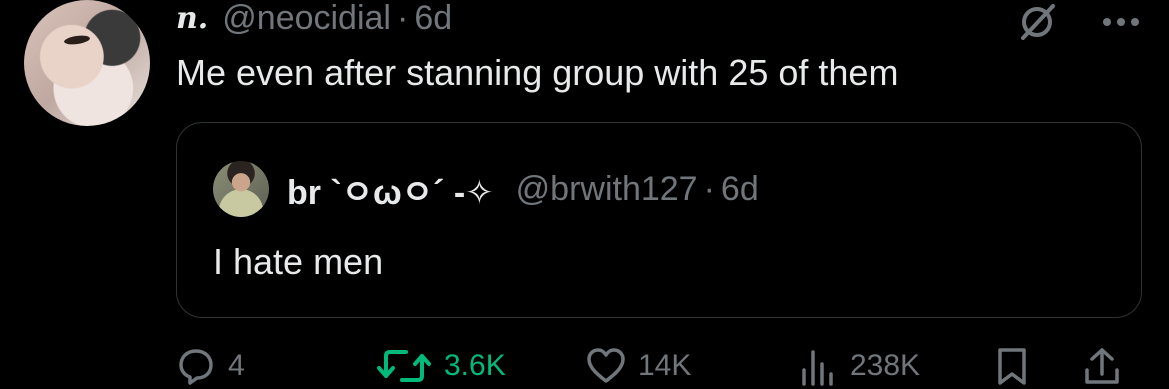 This screenshot has height=389, width=1169. What do you see at coordinates (1079, 22) in the screenshot?
I see `post-top-actions` at bounding box center [1079, 22].